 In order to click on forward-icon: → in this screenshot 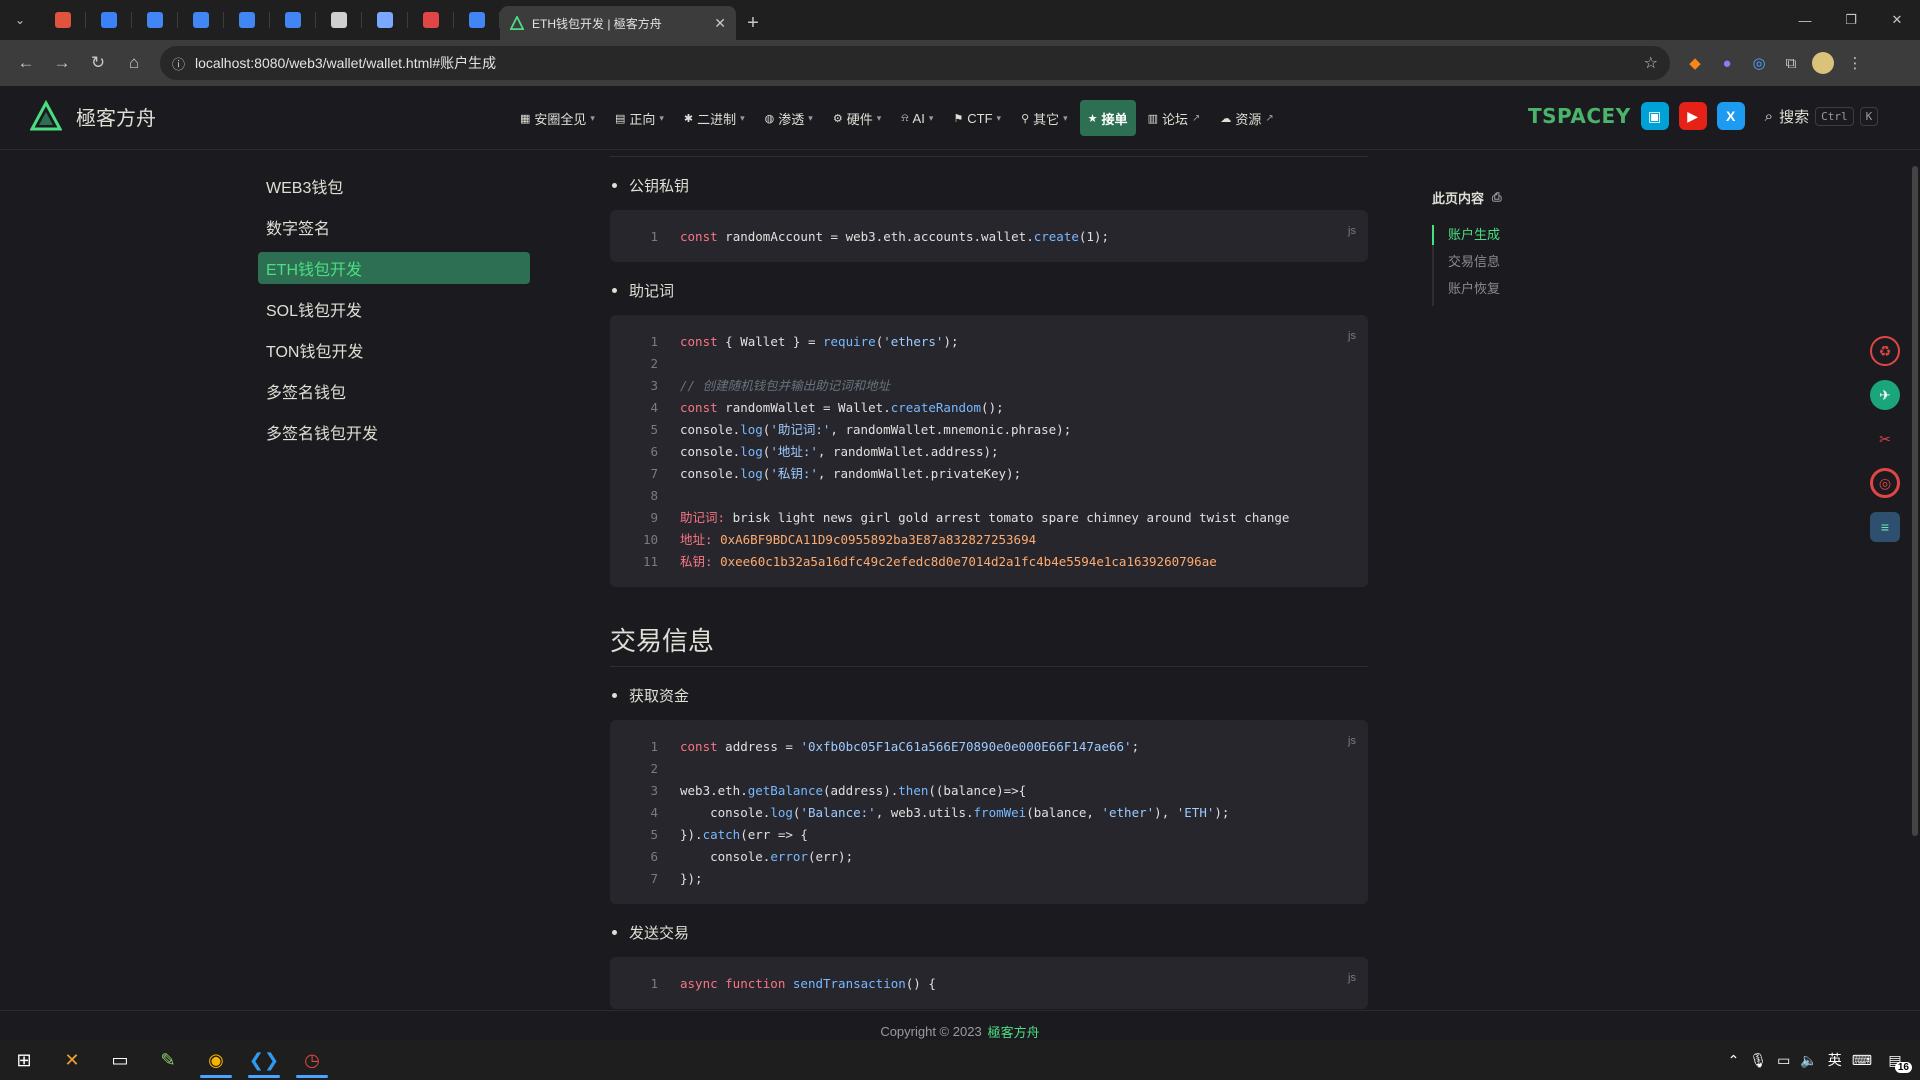, I will do `click(62, 63)`.